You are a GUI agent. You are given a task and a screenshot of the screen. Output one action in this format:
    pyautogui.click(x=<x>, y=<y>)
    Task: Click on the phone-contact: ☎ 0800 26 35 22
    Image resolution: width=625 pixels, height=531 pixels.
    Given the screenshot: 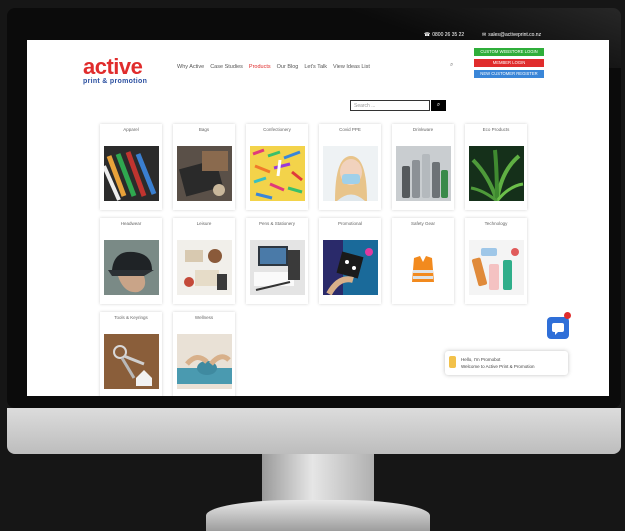 What is the action you would take?
    pyautogui.click(x=444, y=35)
    